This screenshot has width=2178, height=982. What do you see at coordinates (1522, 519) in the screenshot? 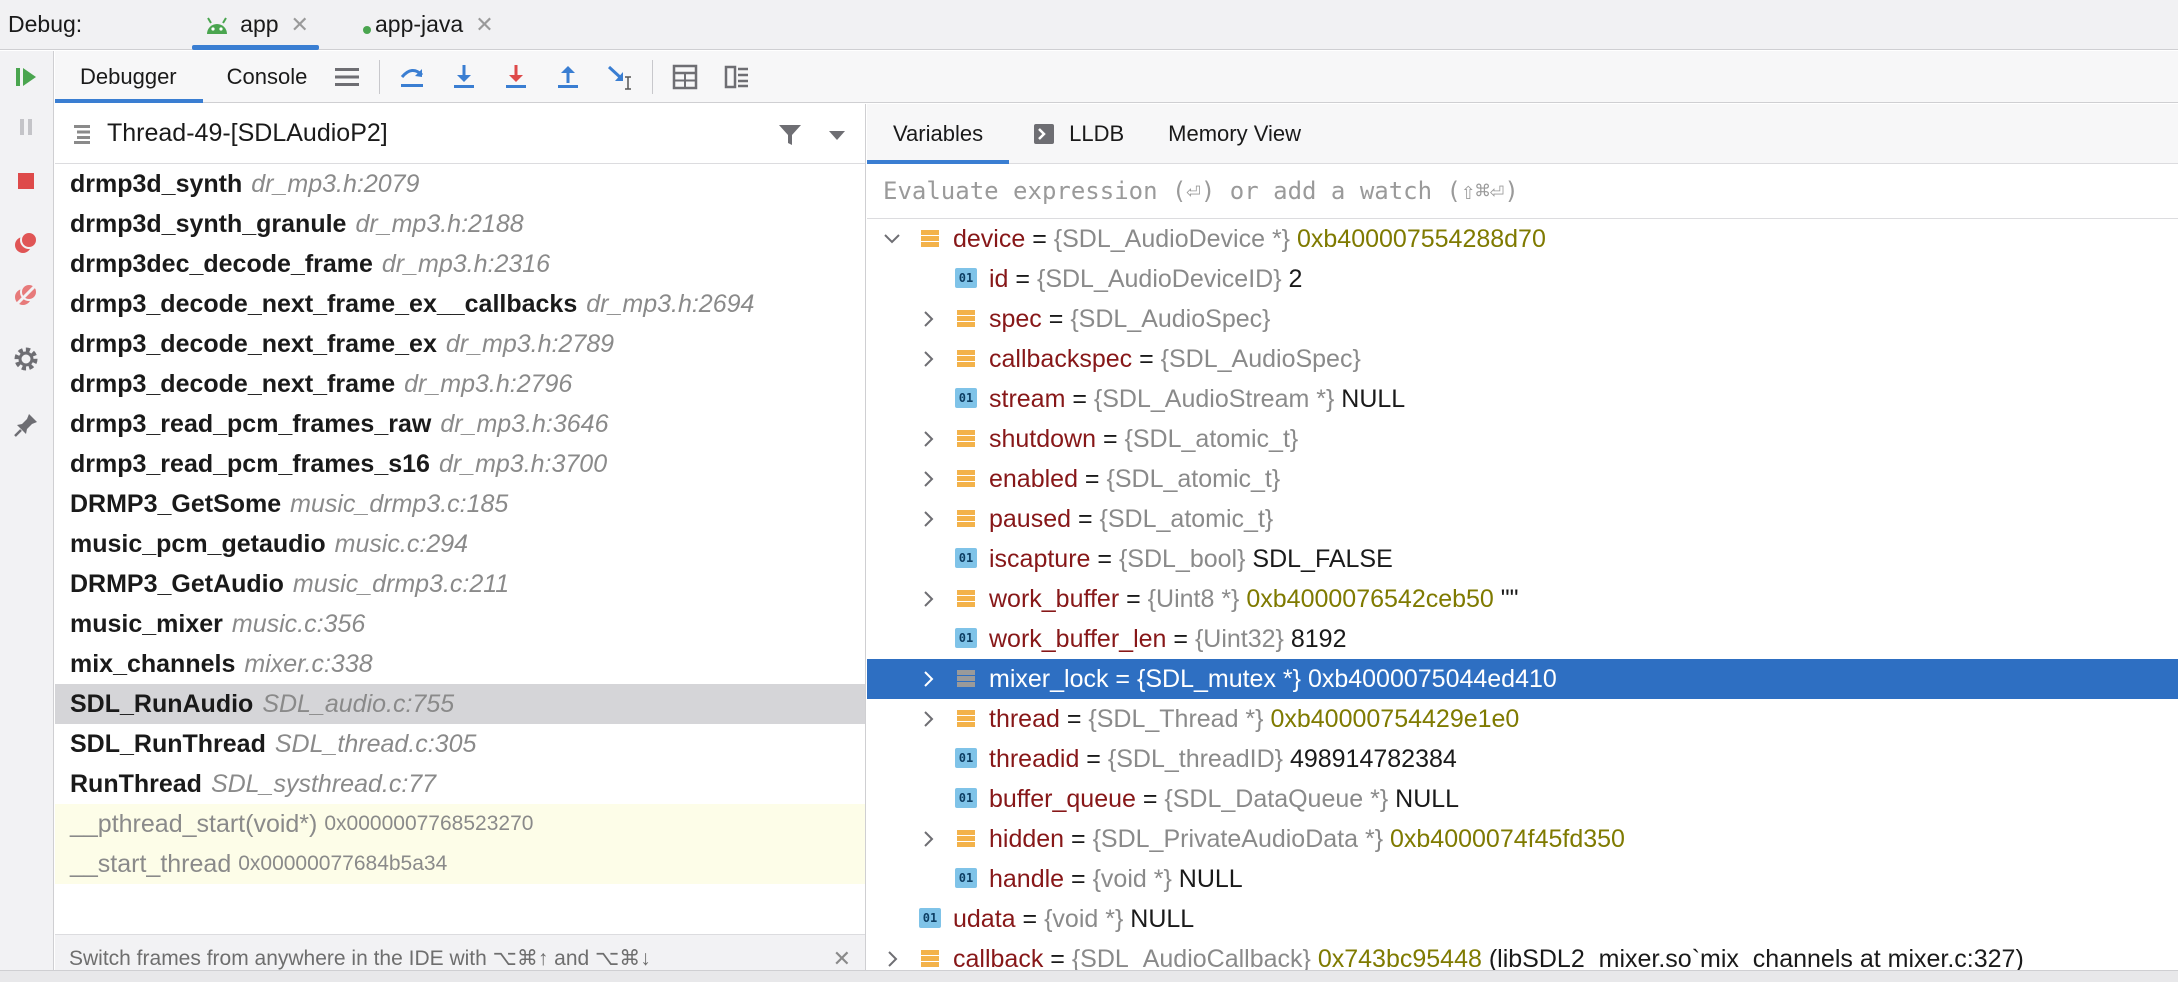
I see `variable-row: paused = {SDL_atomic_t}` at bounding box center [1522, 519].